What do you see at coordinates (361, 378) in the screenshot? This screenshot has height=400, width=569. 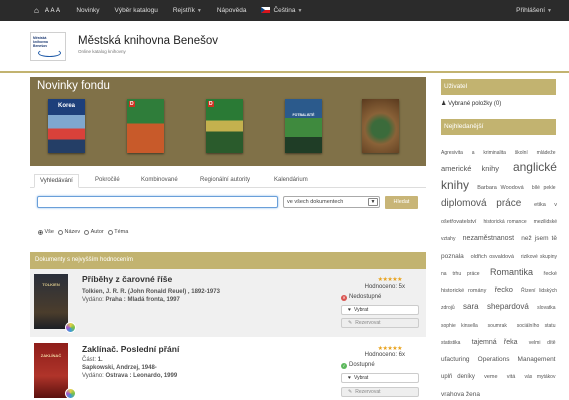 I see `select-label: Vybrat` at bounding box center [361, 378].